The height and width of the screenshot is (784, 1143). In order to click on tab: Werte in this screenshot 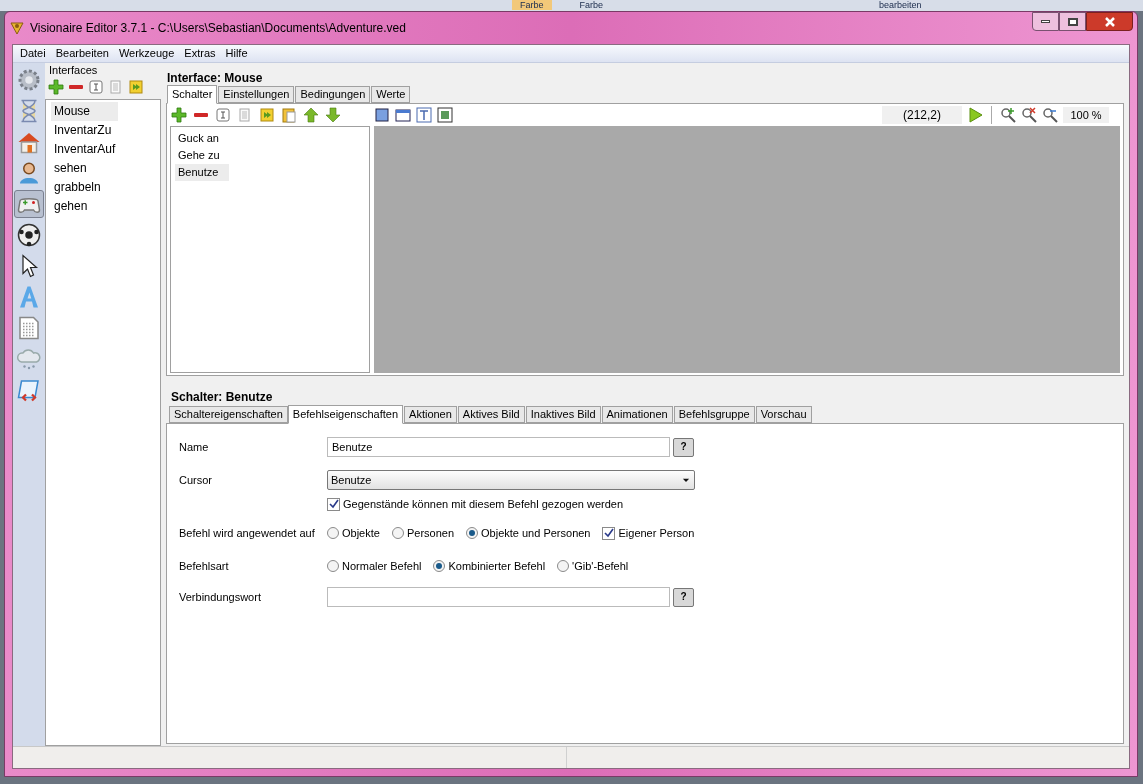, I will do `click(391, 94)`.